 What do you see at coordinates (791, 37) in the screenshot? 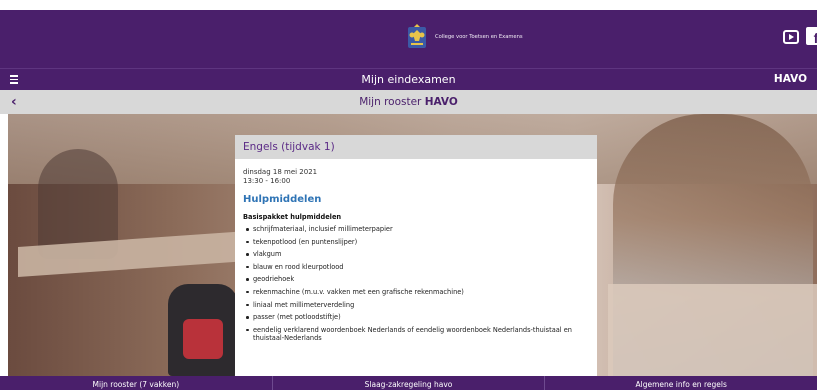
I see `youtube-icon` at bounding box center [791, 37].